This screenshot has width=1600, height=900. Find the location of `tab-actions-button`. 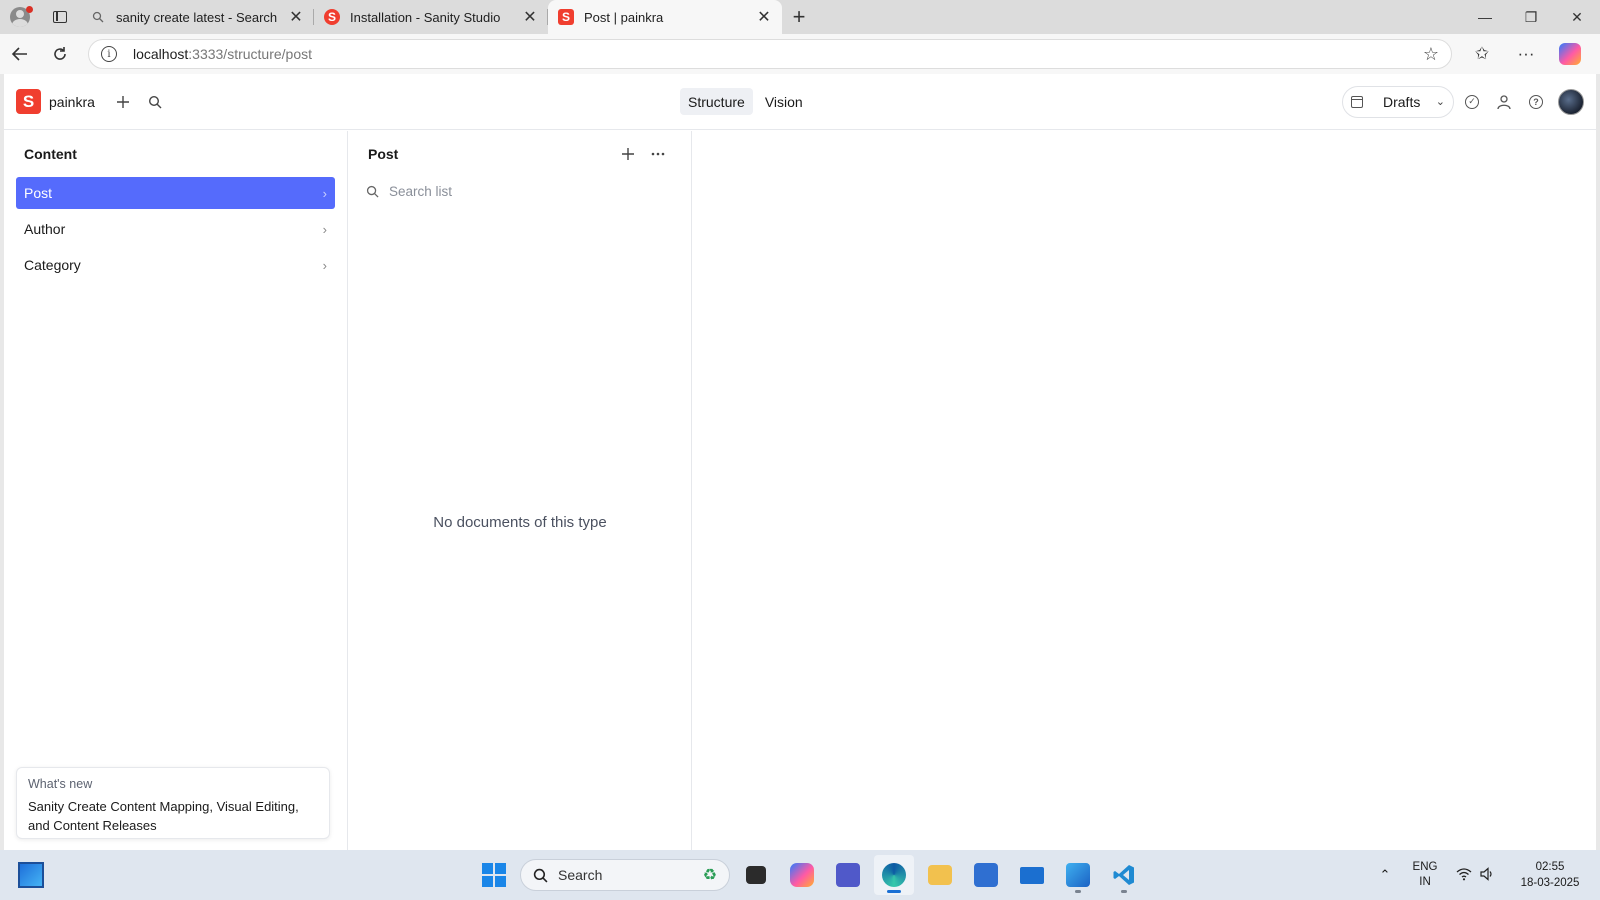

tab-actions-button is located at coordinates (60, 17).